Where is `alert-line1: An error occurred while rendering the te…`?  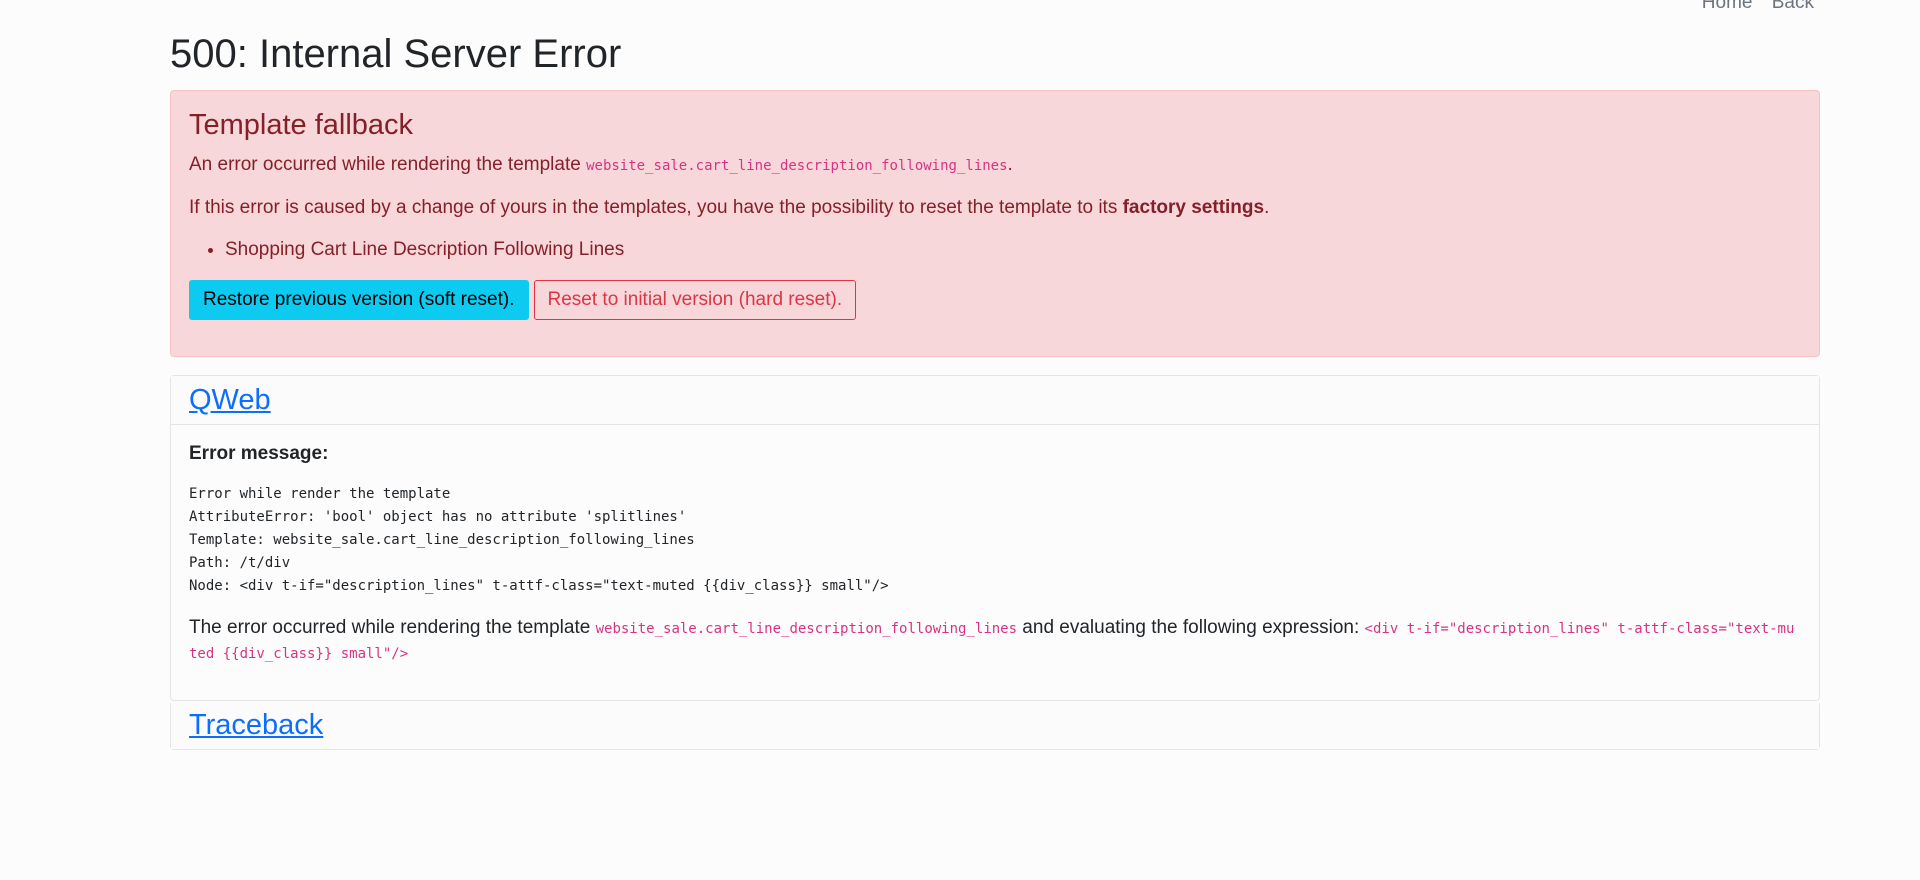
alert-line1: An error occurred while rendering the te… is located at coordinates (995, 165).